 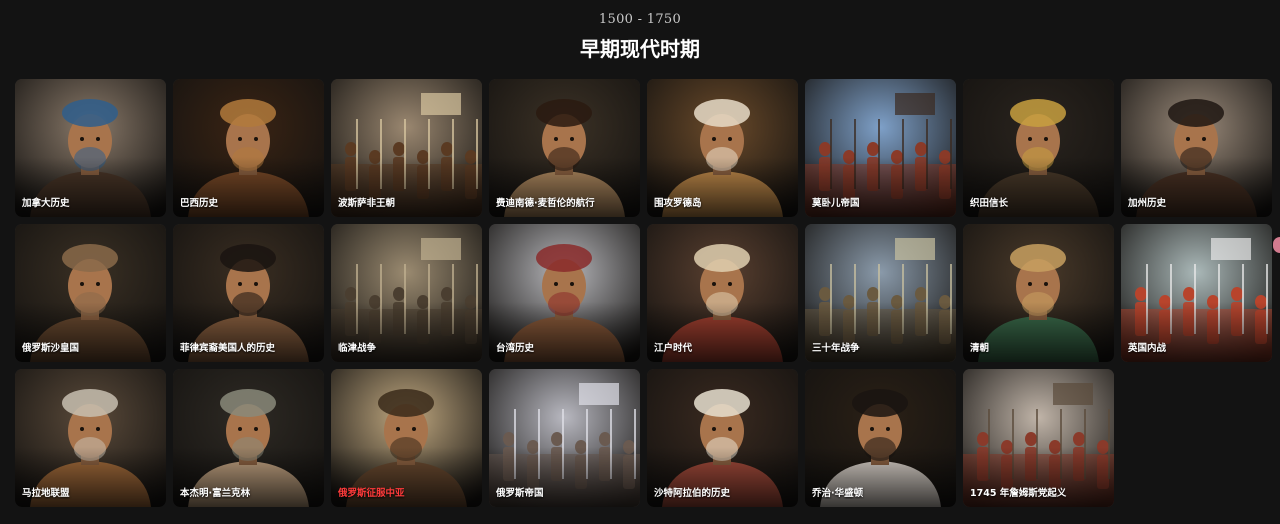 I want to click on topic-card-label: 波斯萨非王朝, so click(x=367, y=203).